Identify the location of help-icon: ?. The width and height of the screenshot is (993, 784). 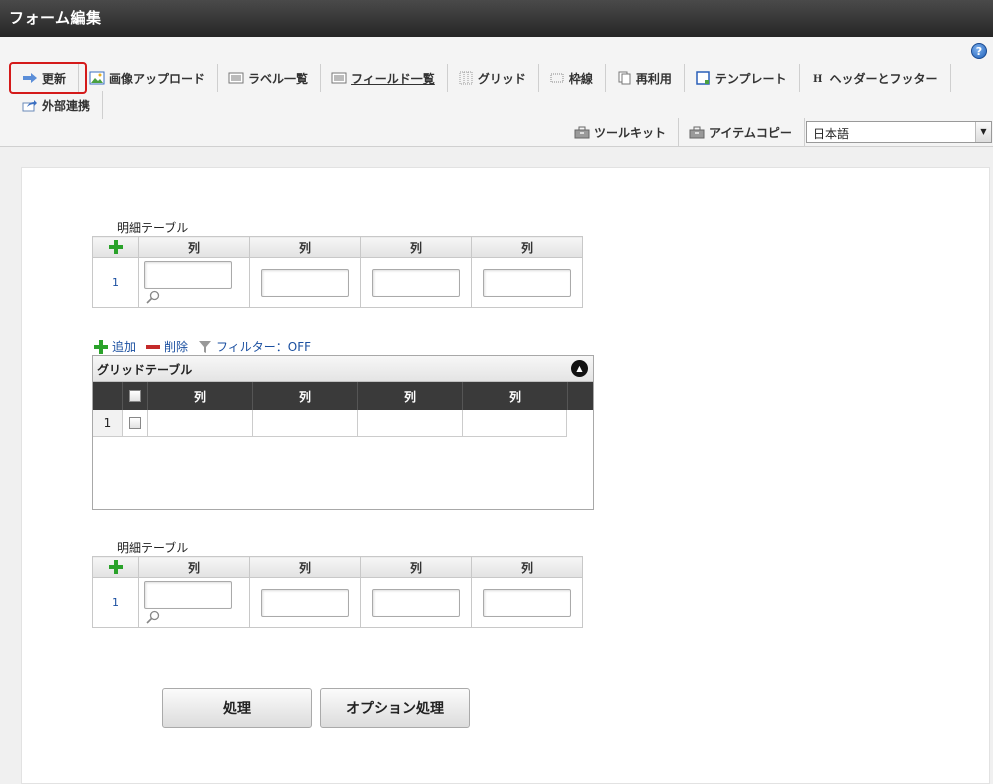
(979, 51).